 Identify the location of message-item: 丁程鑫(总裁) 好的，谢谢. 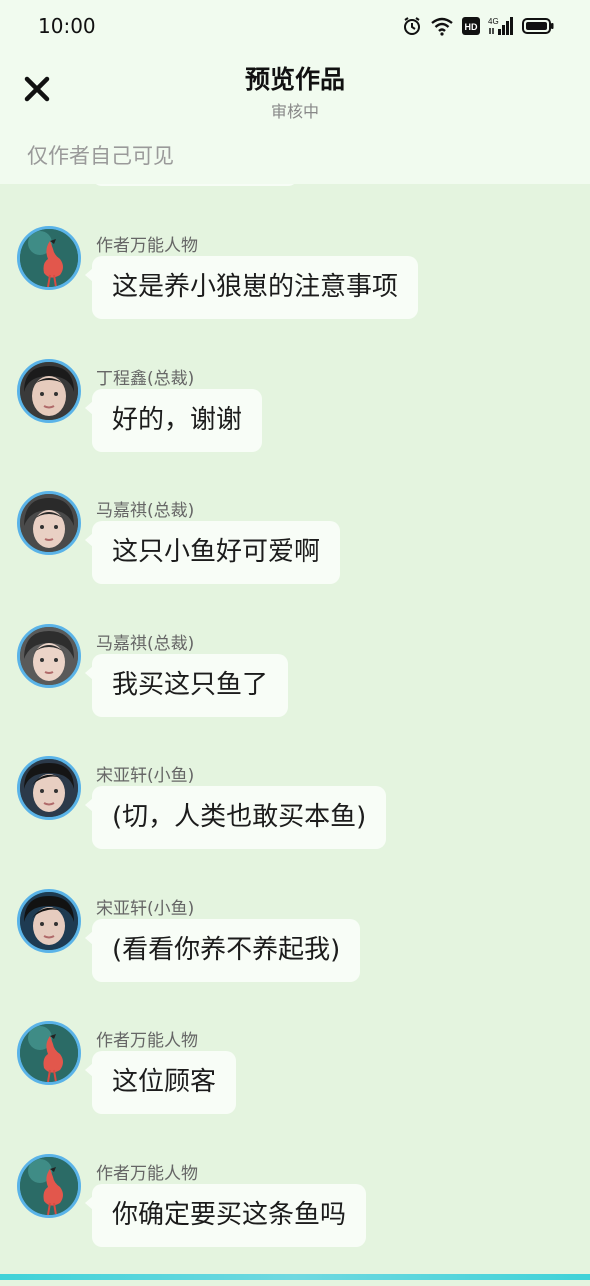
(295, 425).